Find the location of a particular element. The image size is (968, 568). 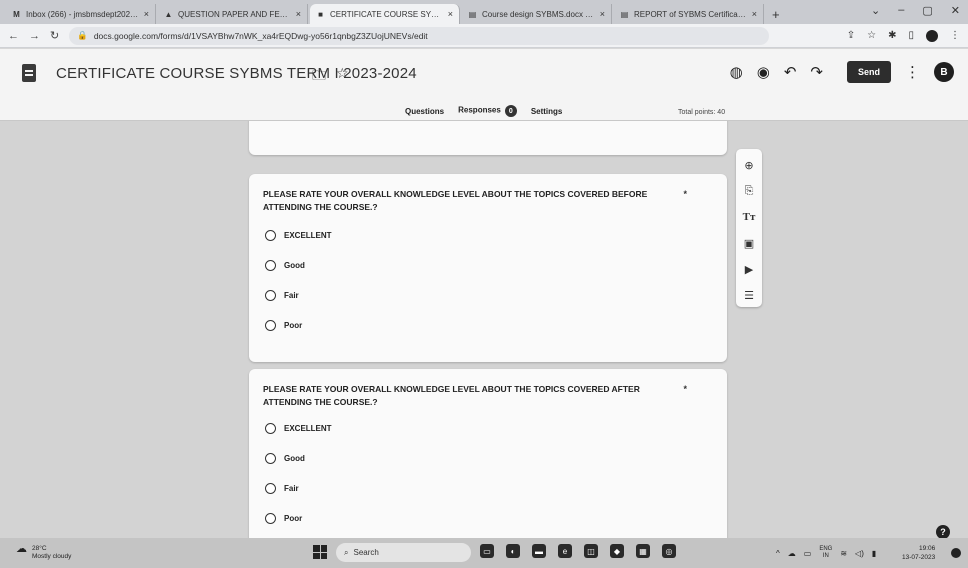

add-image-icon: ▣ is located at coordinates (749, 243).